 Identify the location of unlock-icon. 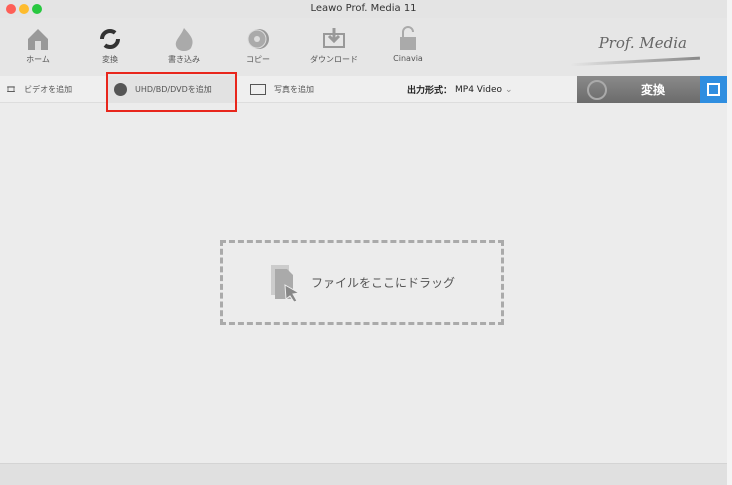
(408, 39).